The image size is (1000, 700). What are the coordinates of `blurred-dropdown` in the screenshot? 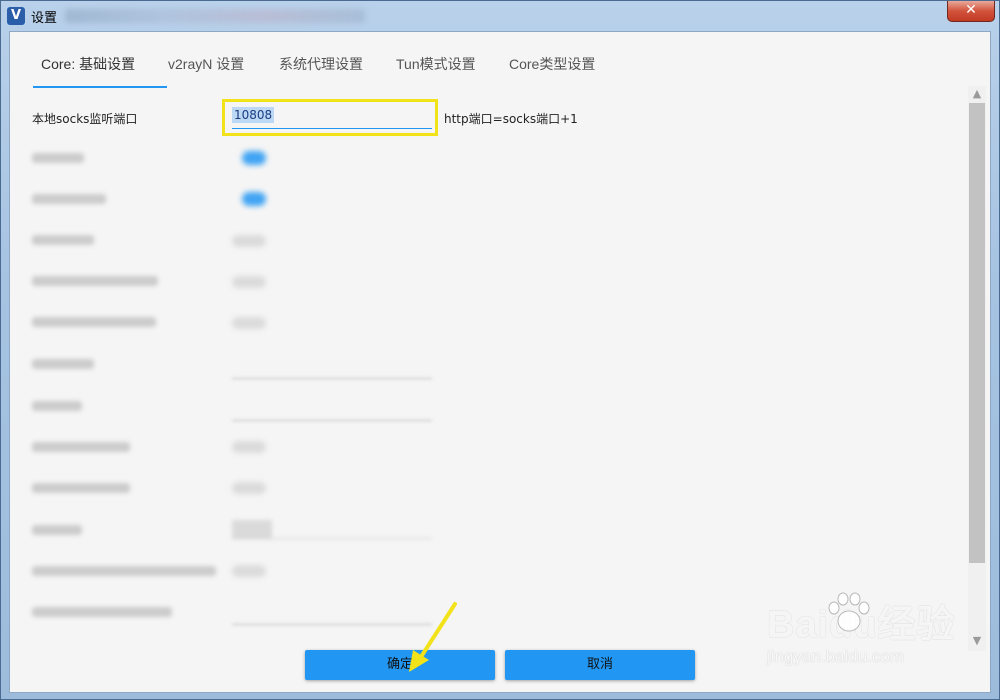 It's located at (332, 529).